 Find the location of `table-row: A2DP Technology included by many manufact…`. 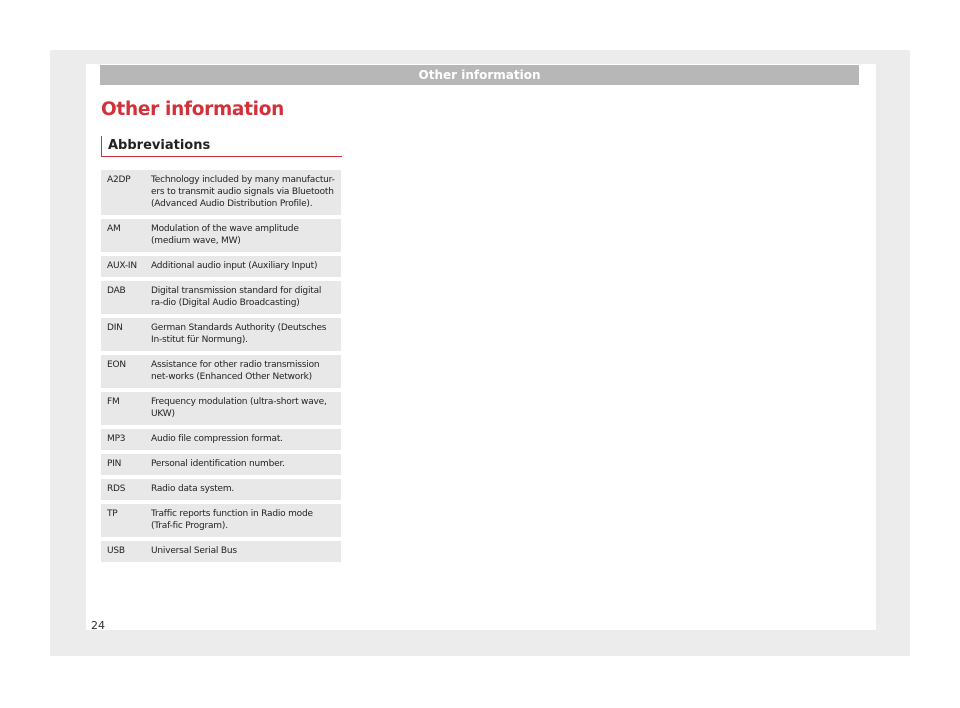

table-row: A2DP Technology included by many manufact… is located at coordinates (221, 192).